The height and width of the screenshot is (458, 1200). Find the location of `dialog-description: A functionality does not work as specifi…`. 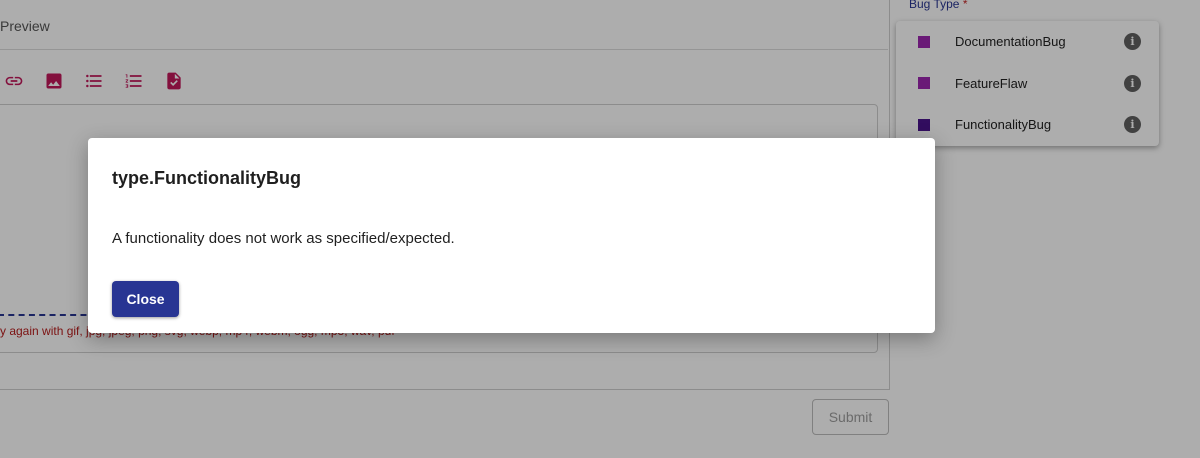

dialog-description: A functionality does not work as specifi… is located at coordinates (283, 238).